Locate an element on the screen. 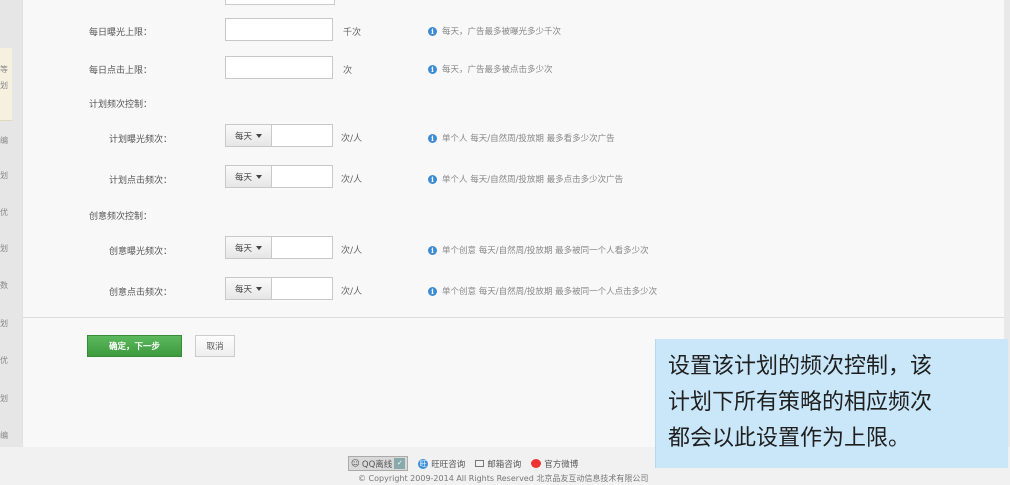  mail-link: 邮箱咨询 is located at coordinates (498, 464).